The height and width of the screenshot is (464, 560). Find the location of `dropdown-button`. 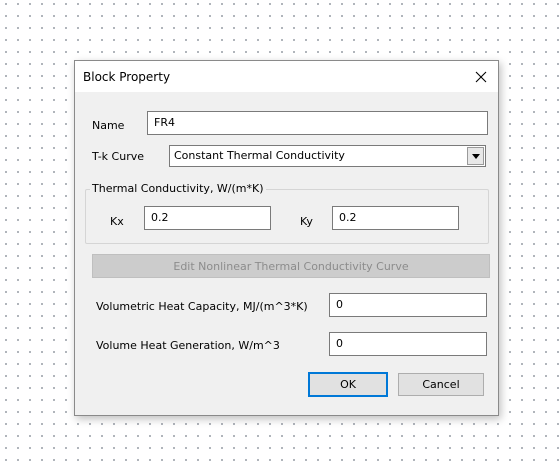

dropdown-button is located at coordinates (475, 156).